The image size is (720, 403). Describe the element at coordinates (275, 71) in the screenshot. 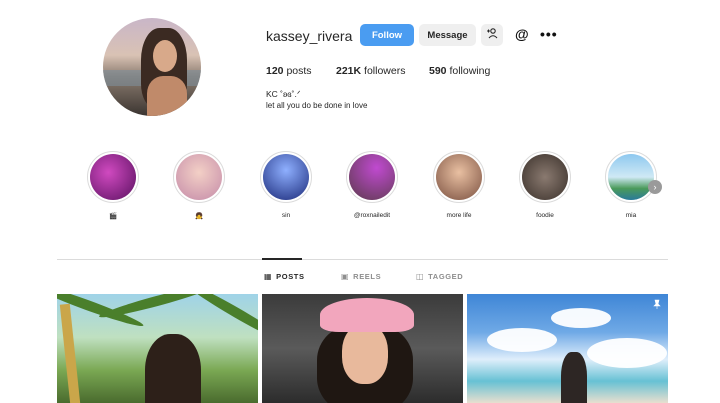

I see `posts-count: 120` at that location.